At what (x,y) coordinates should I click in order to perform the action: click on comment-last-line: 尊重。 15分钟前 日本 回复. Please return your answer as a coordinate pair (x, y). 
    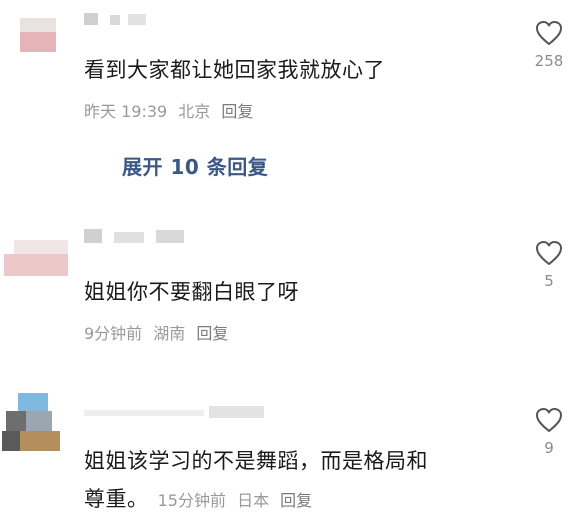
    Looking at the image, I should click on (201, 499).